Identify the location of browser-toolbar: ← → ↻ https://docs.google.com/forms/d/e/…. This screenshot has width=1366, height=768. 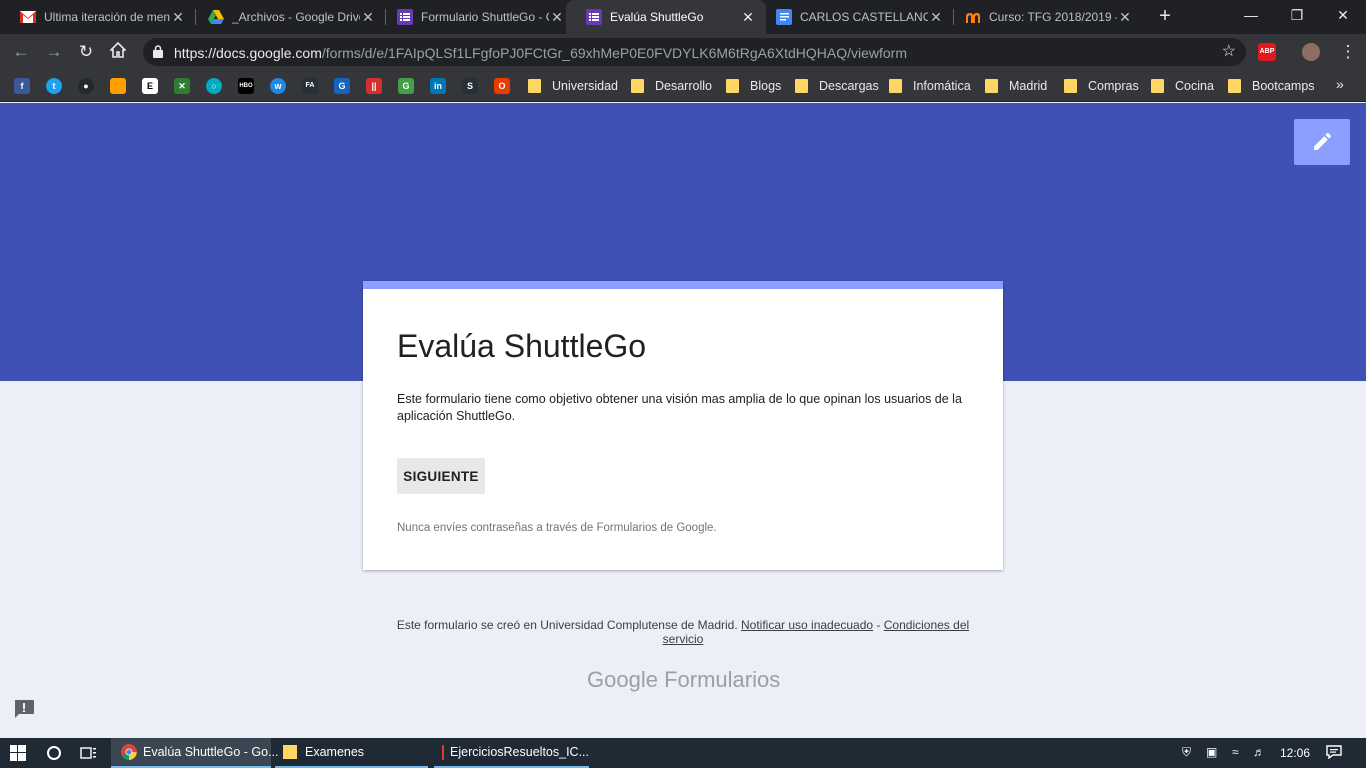
(683, 52).